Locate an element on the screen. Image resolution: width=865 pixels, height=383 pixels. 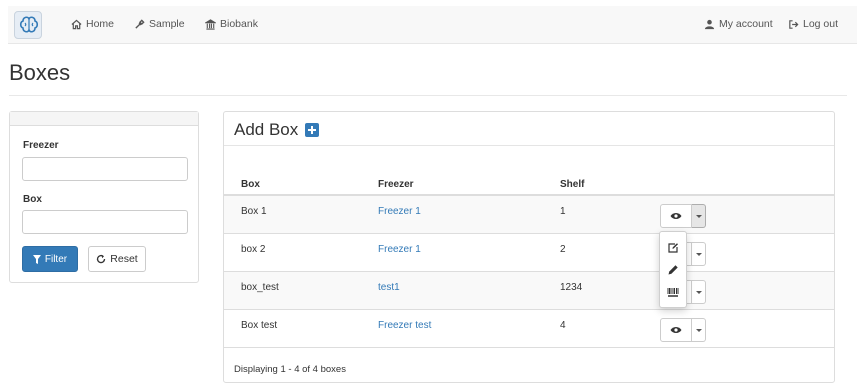
add-box-title: Add Box is located at coordinates (277, 130).